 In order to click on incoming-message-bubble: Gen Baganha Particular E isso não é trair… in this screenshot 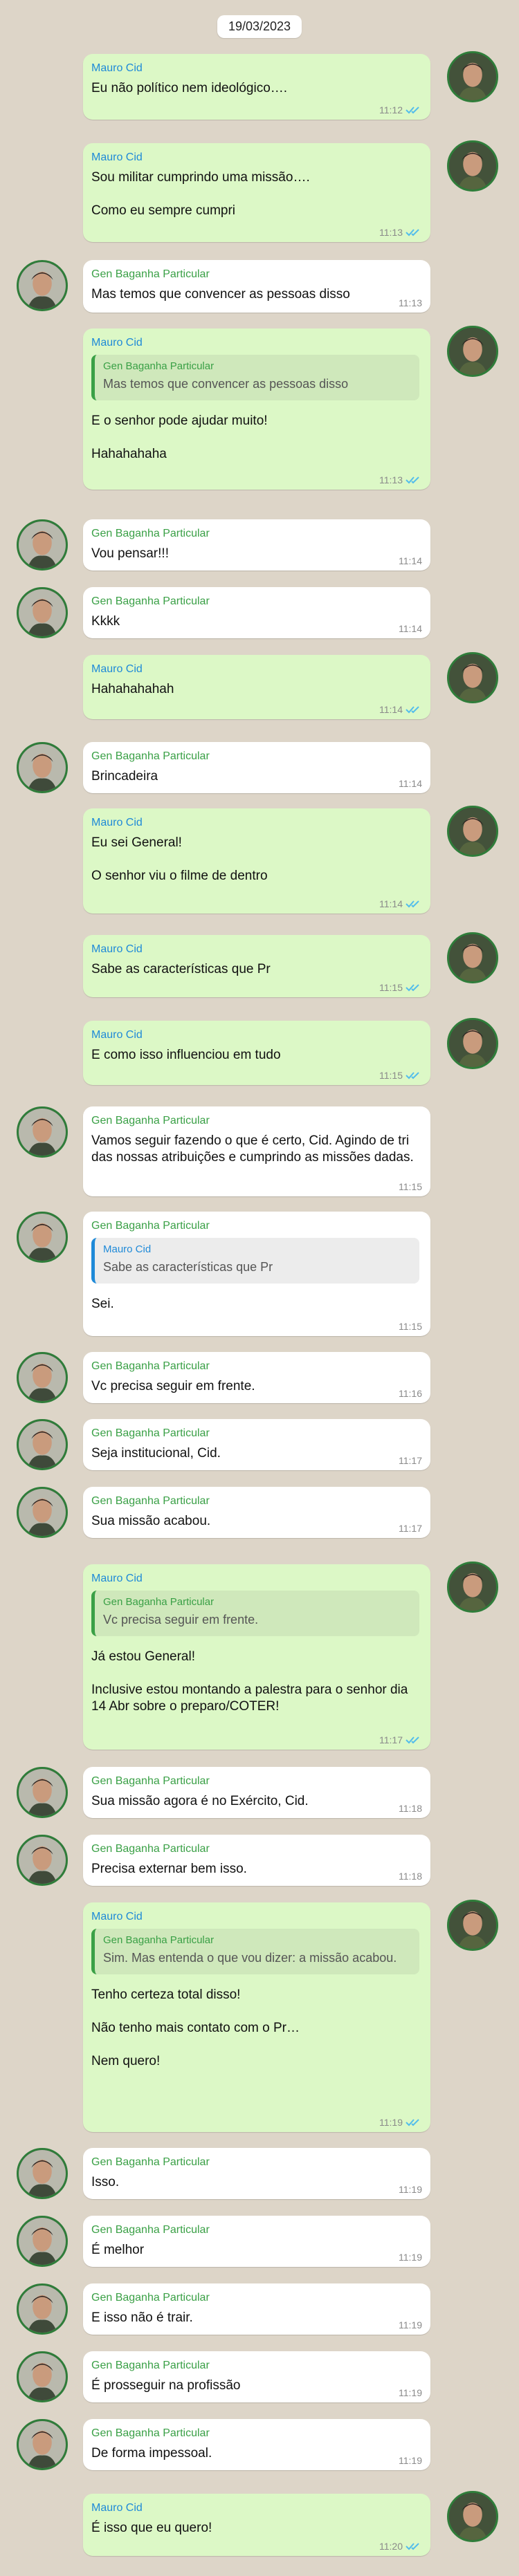, I will do `click(256, 2309)`.